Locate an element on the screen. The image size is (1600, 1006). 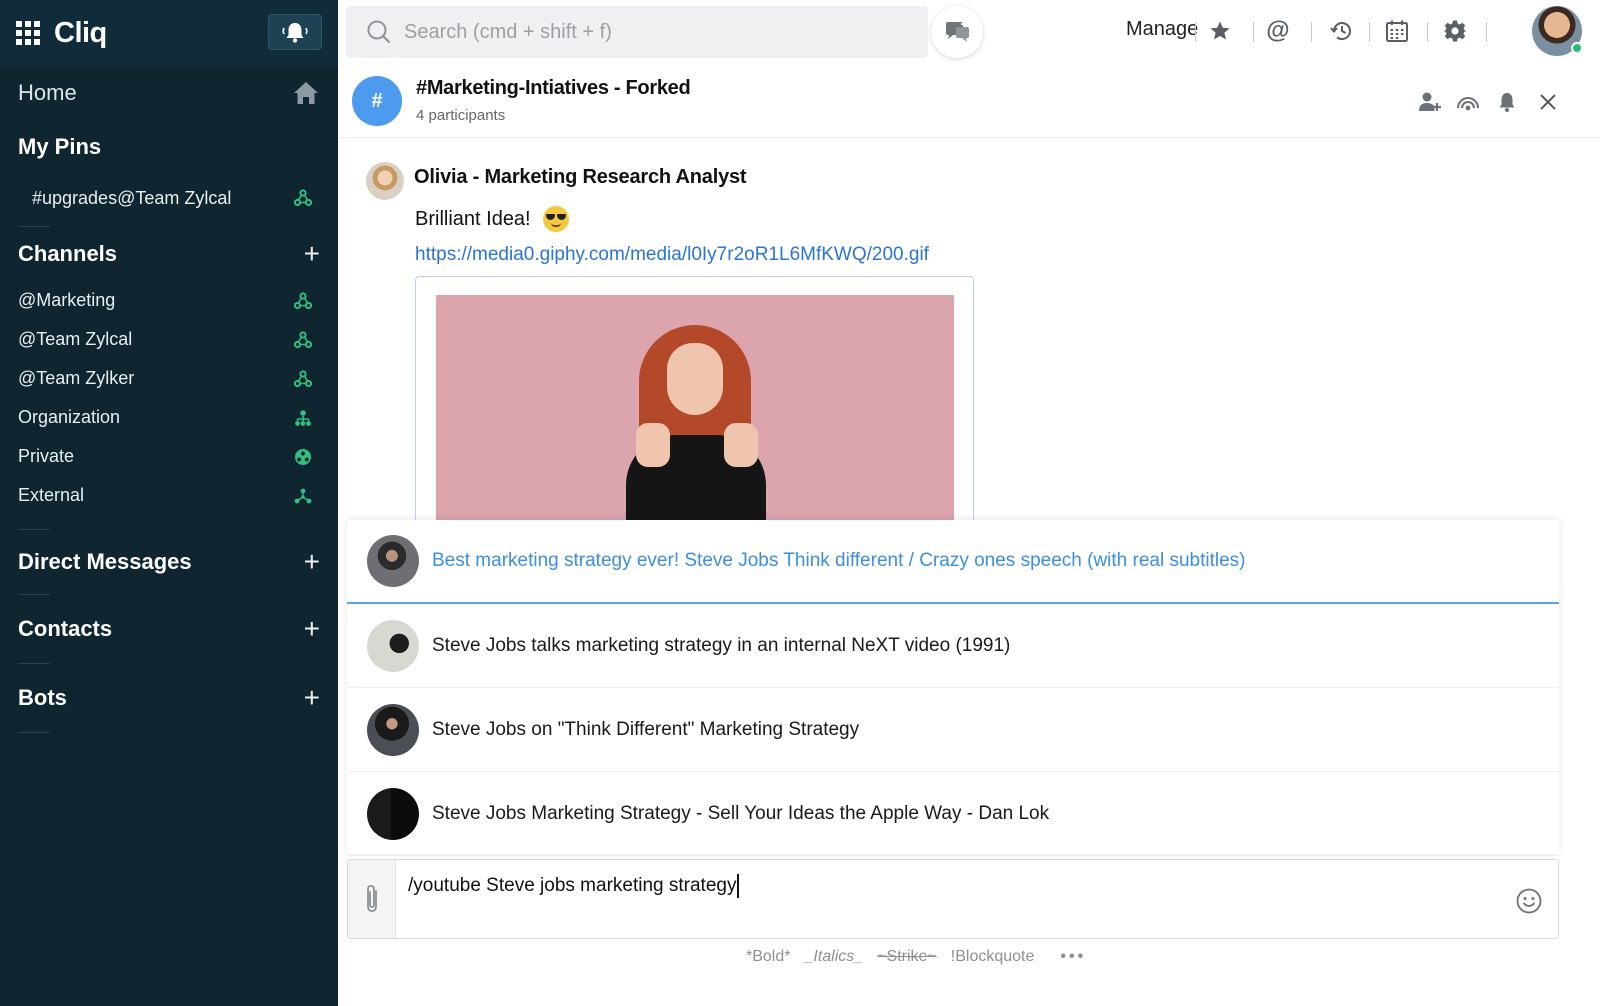
add-dm-button: + is located at coordinates (312, 562).